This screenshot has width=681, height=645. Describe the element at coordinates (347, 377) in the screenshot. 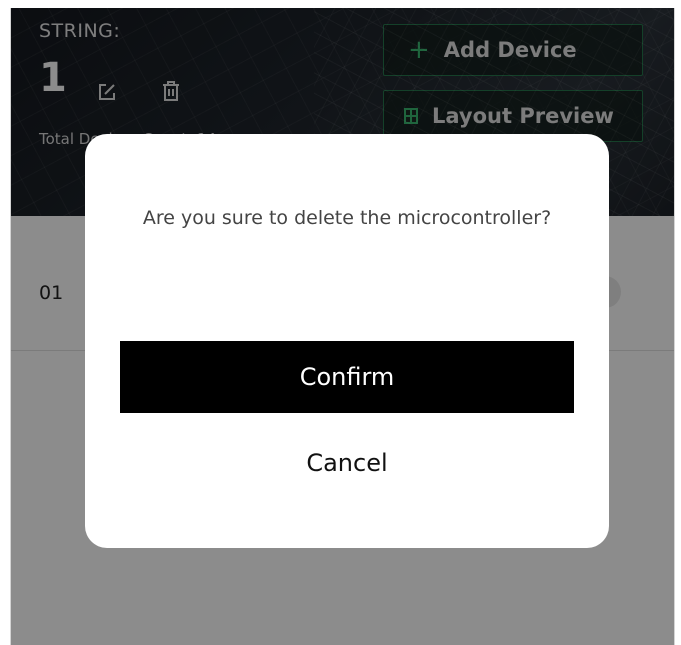

I see `confirm-button: Confirm` at that location.